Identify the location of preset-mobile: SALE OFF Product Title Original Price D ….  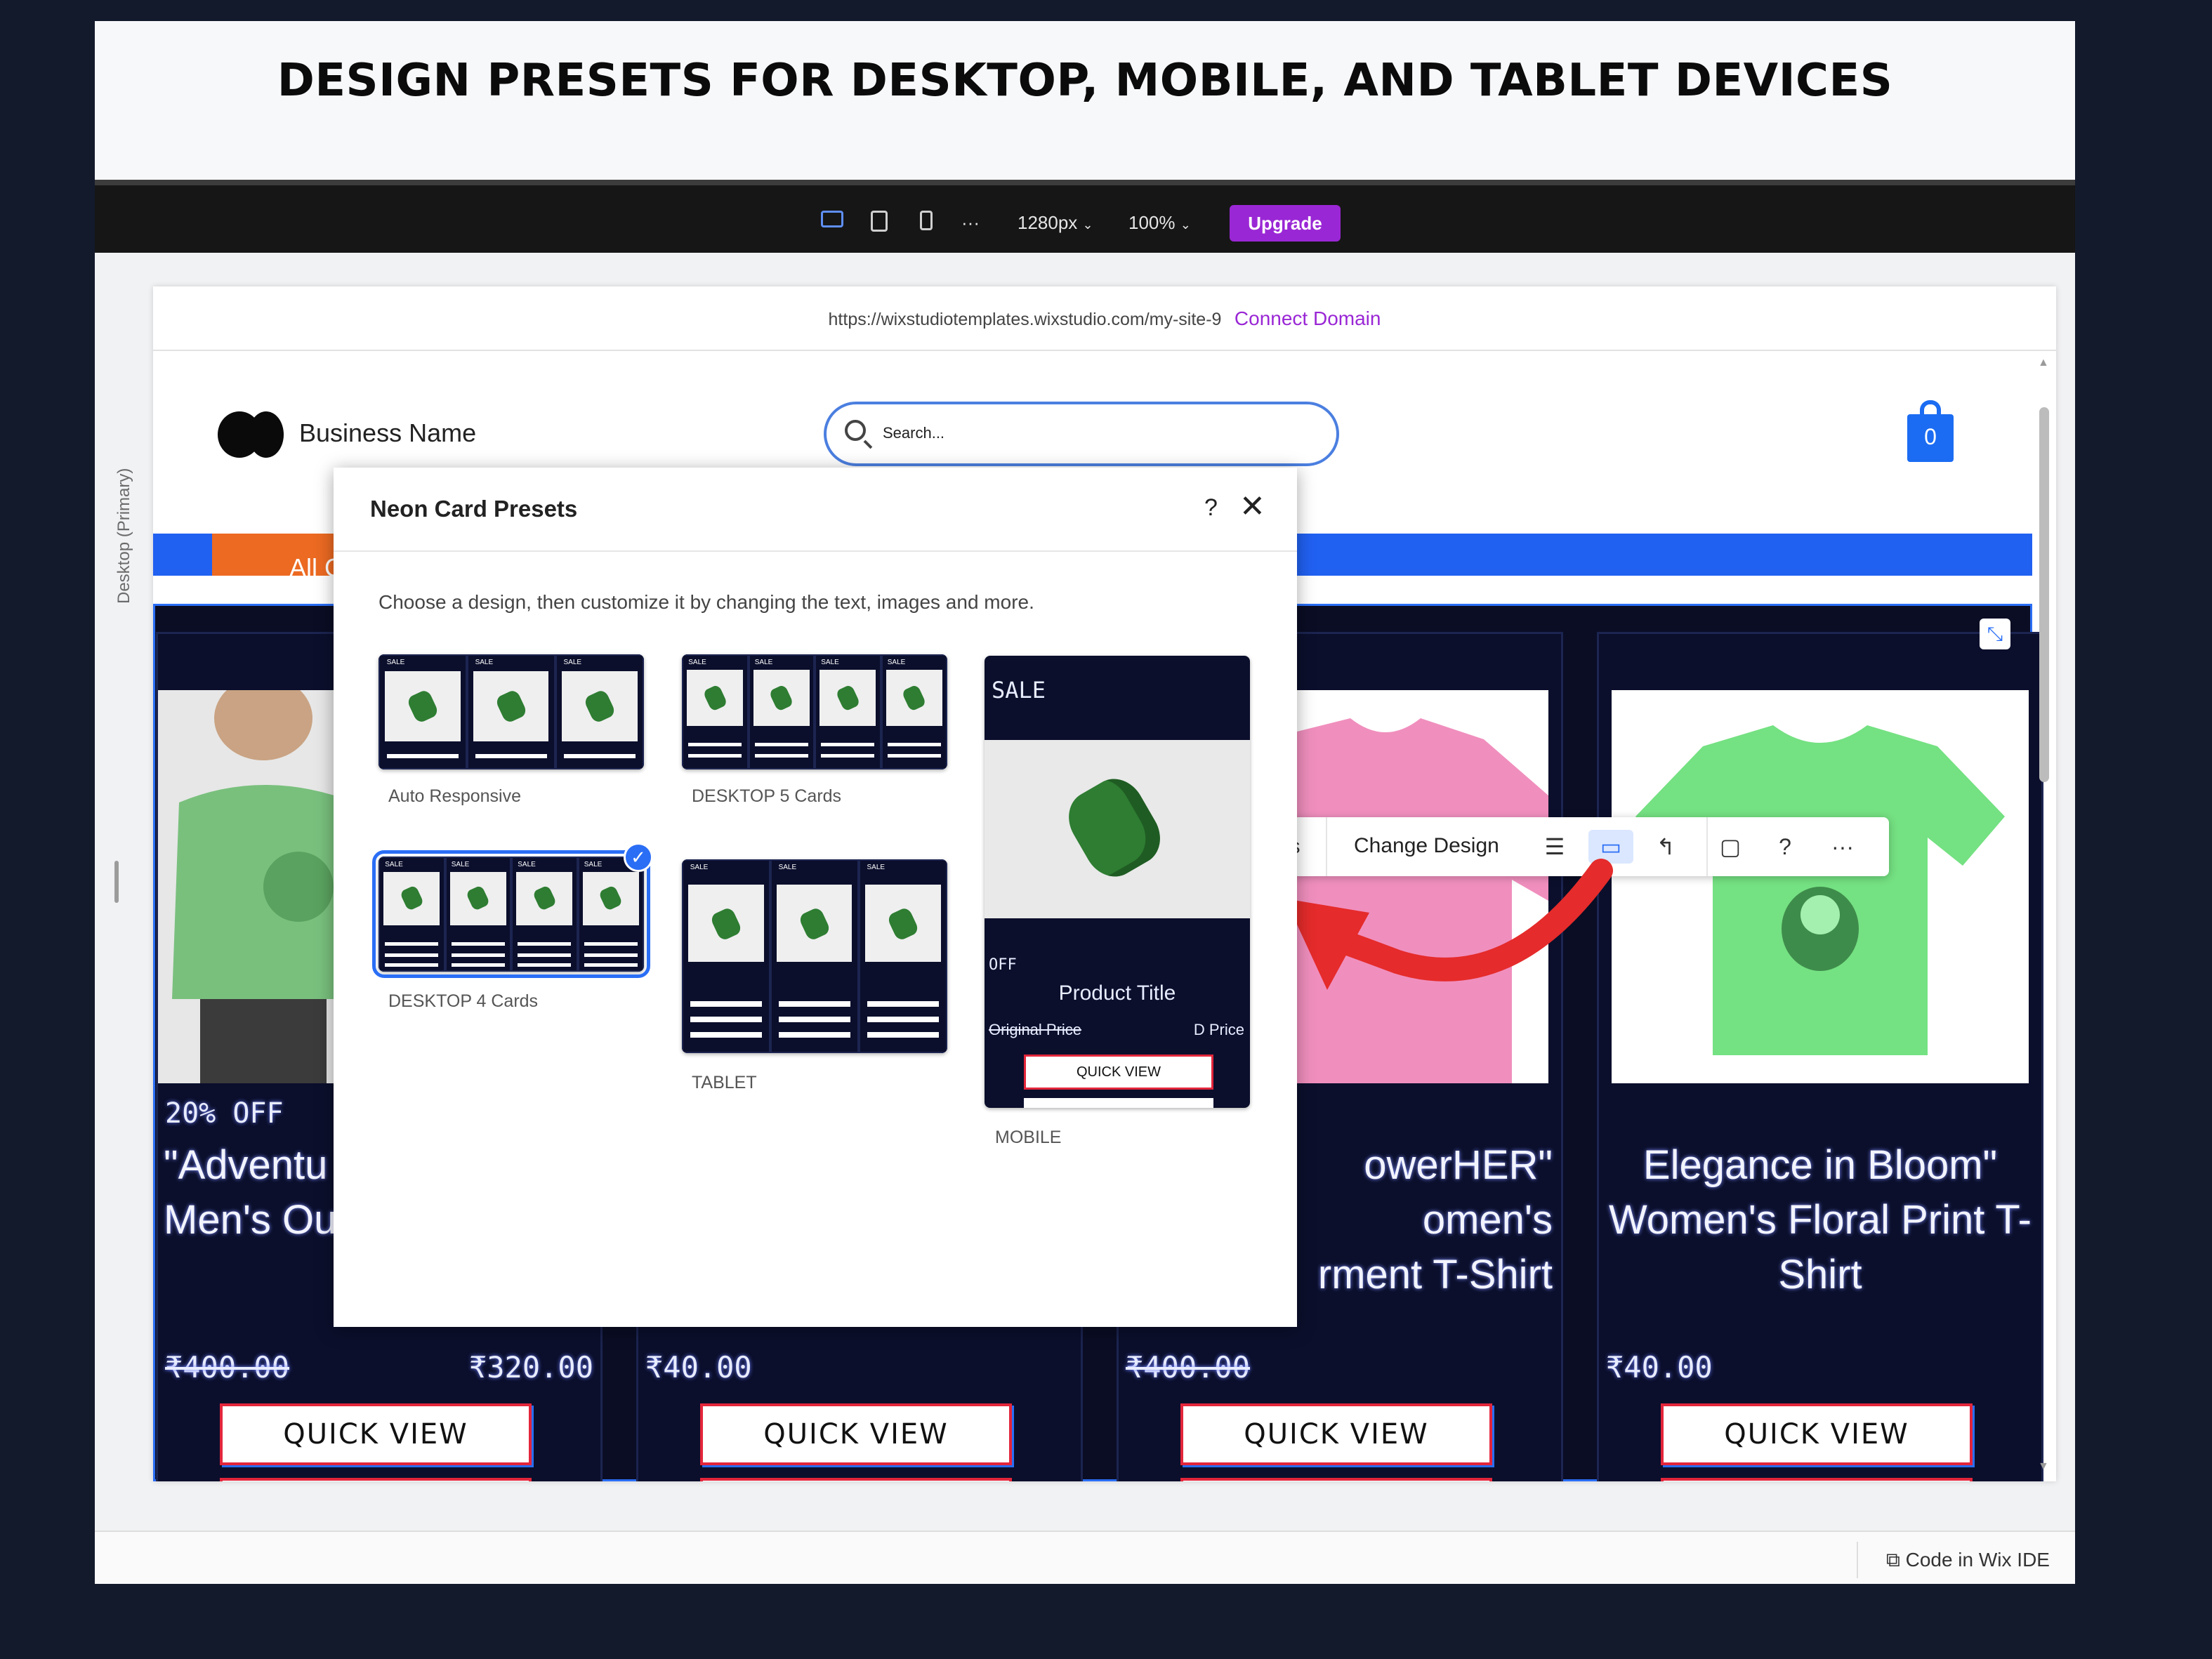
(1117, 882).